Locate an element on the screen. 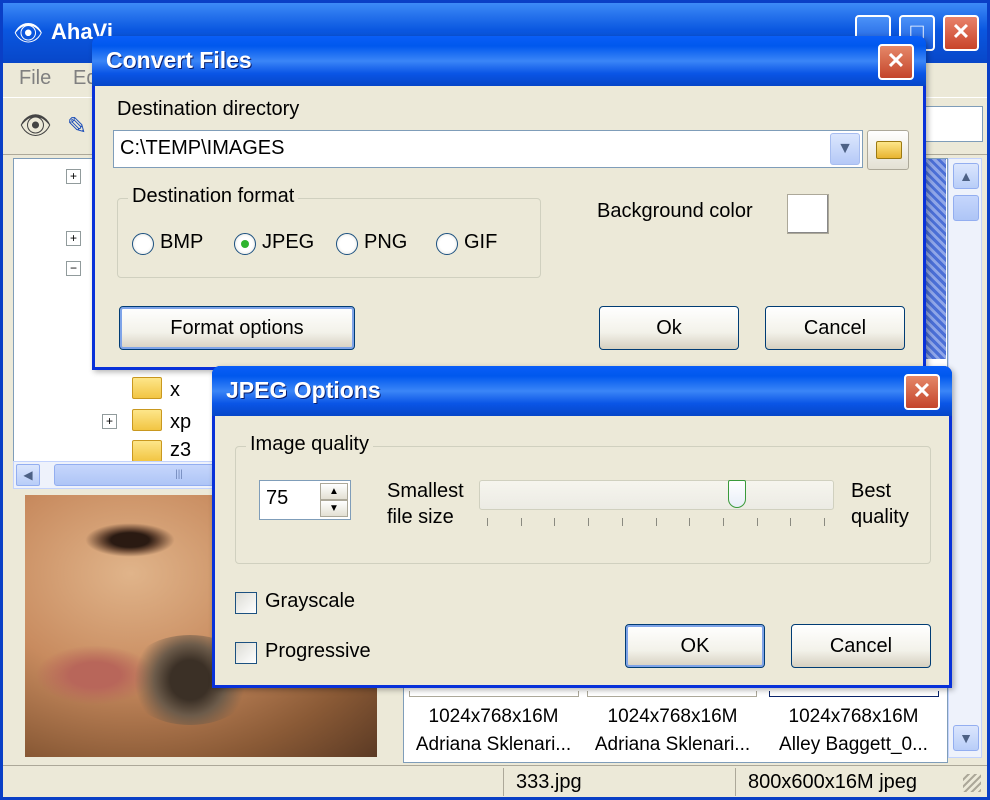 Image resolution: width=990 pixels, height=800 pixels. radio-jpeg is located at coordinates (245, 244).